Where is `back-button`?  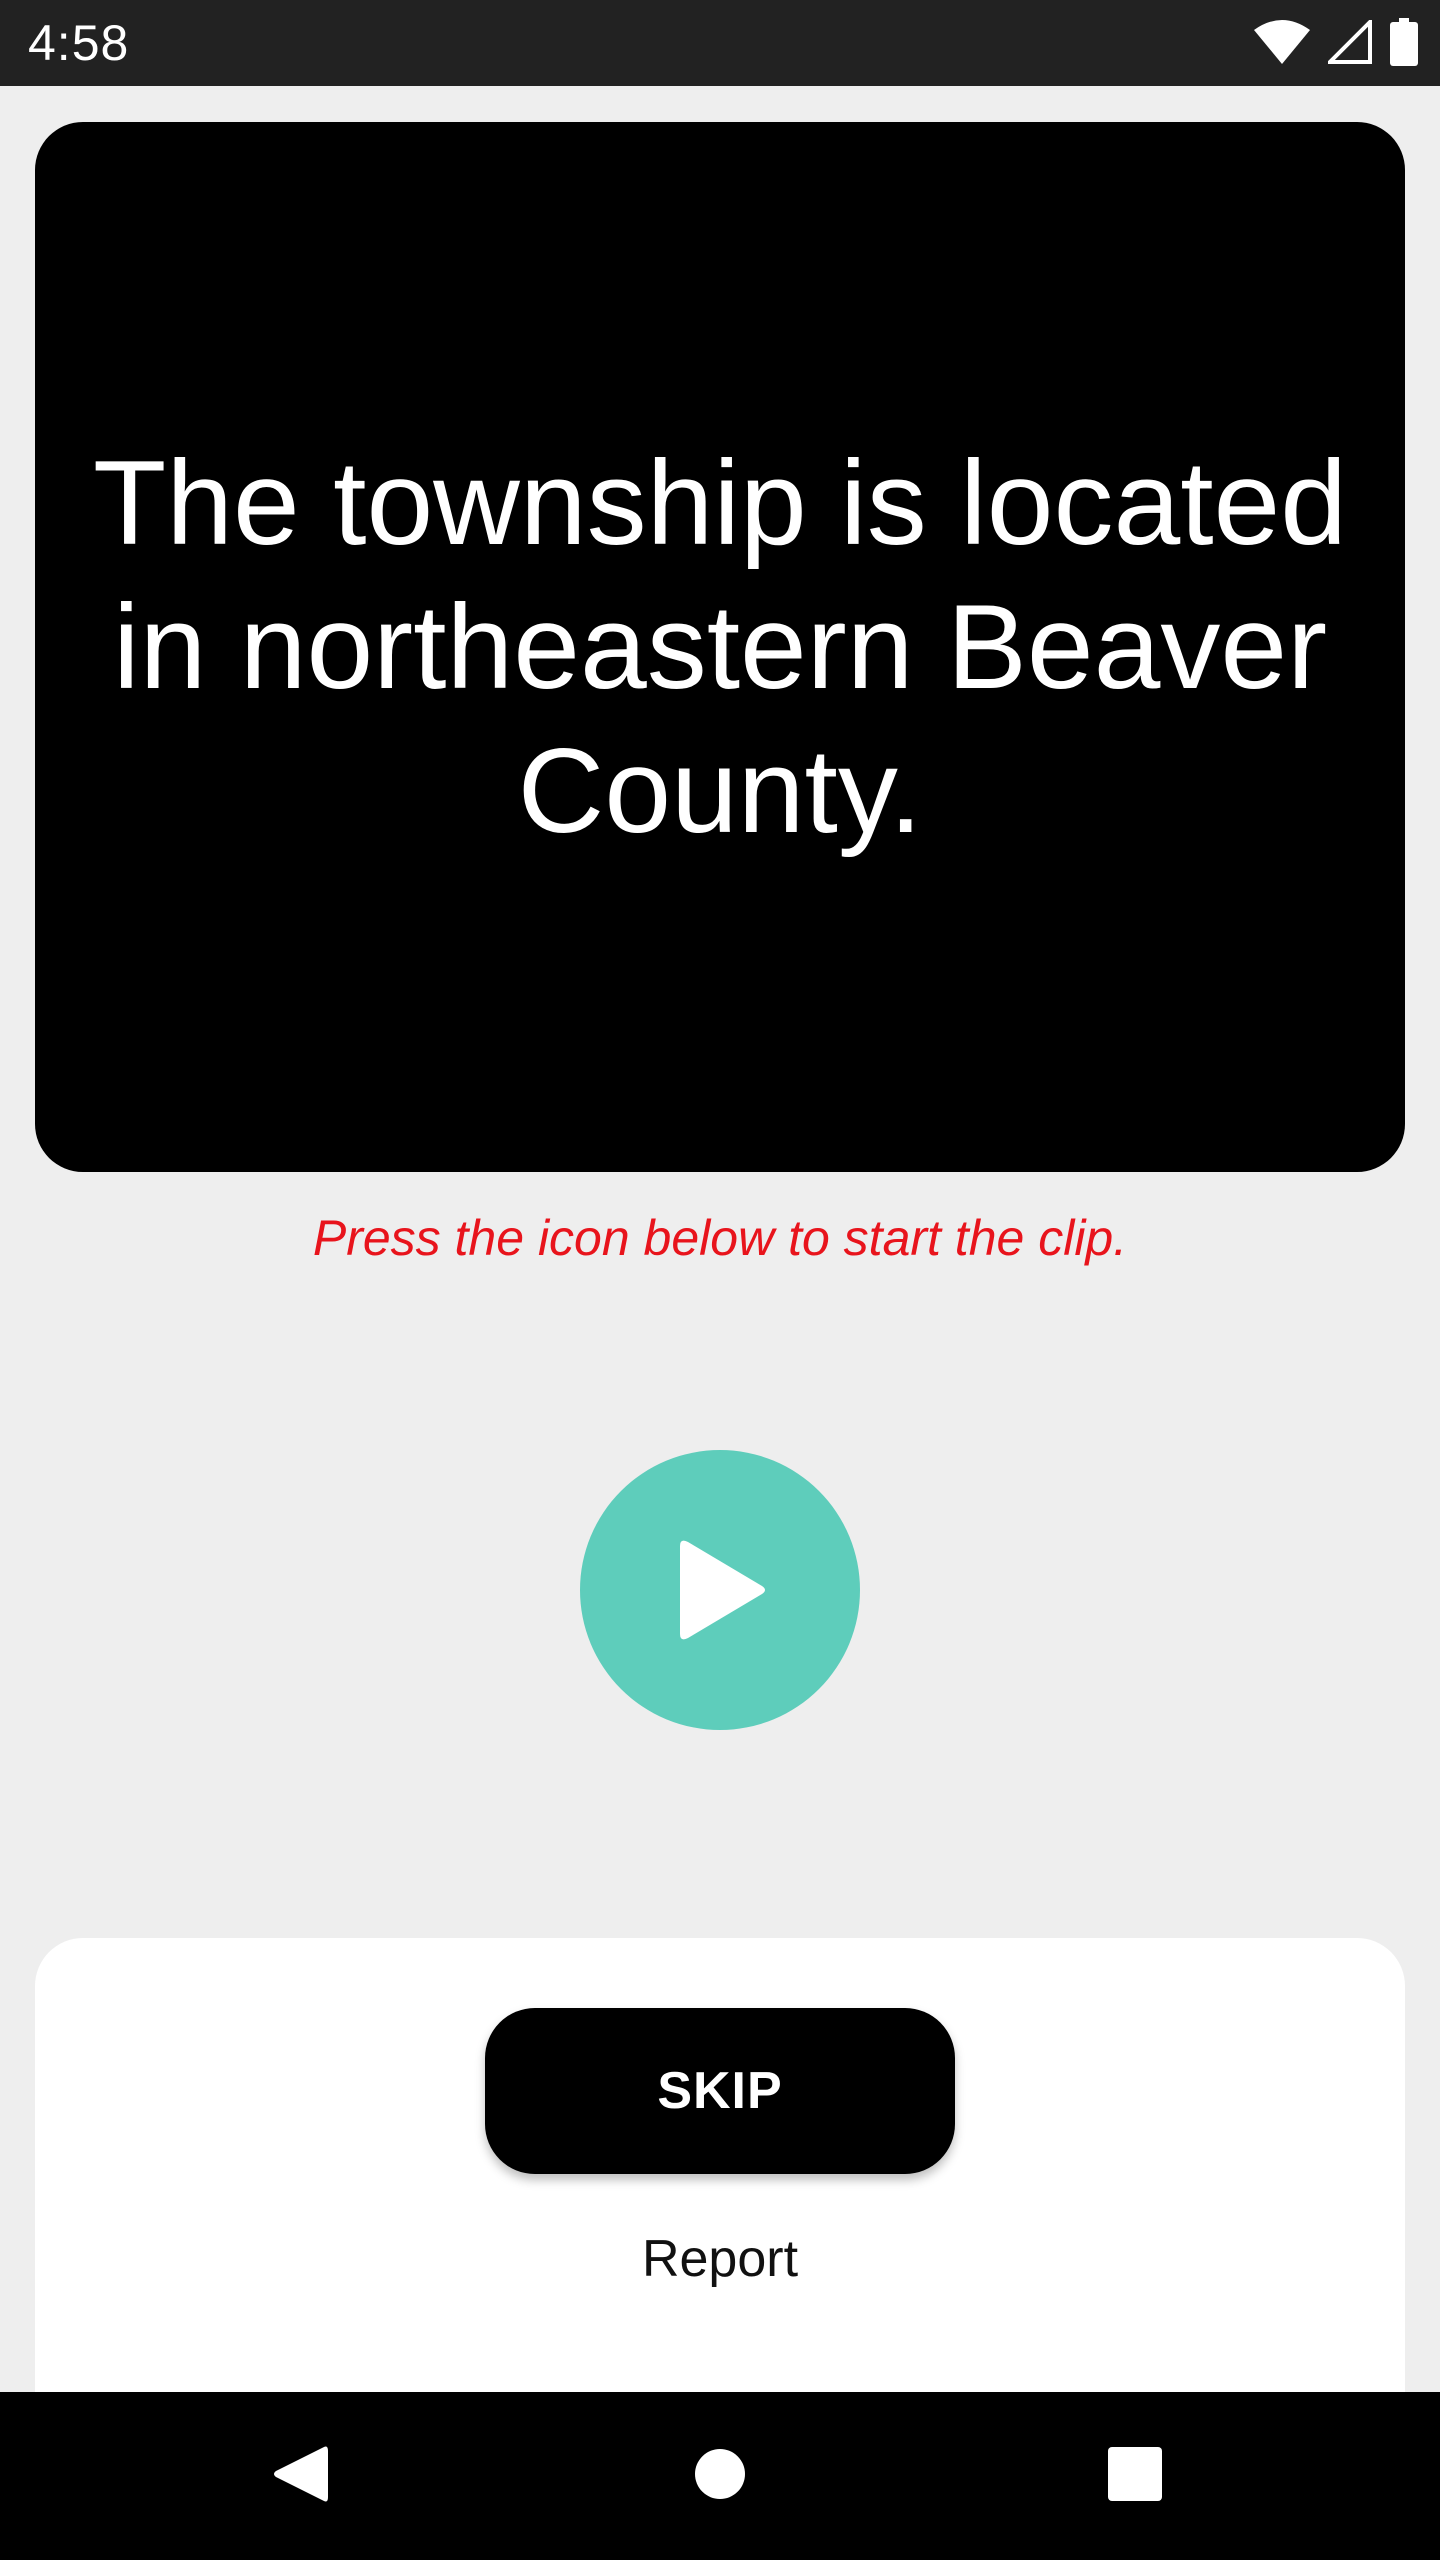 back-button is located at coordinates (300, 2476).